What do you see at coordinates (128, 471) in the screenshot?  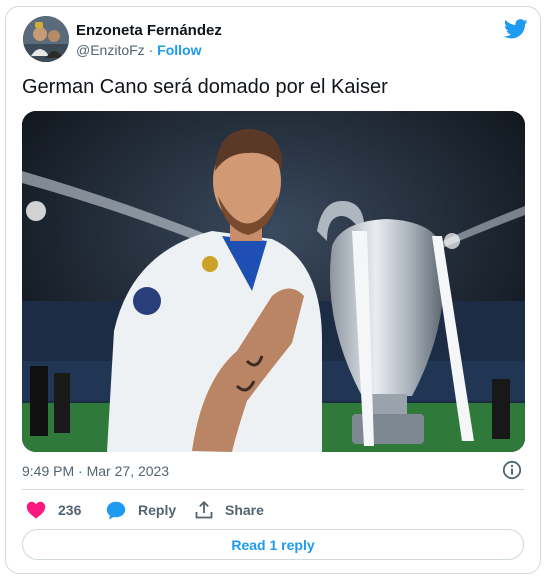 I see `tweet-date: Mar 27, 2023` at bounding box center [128, 471].